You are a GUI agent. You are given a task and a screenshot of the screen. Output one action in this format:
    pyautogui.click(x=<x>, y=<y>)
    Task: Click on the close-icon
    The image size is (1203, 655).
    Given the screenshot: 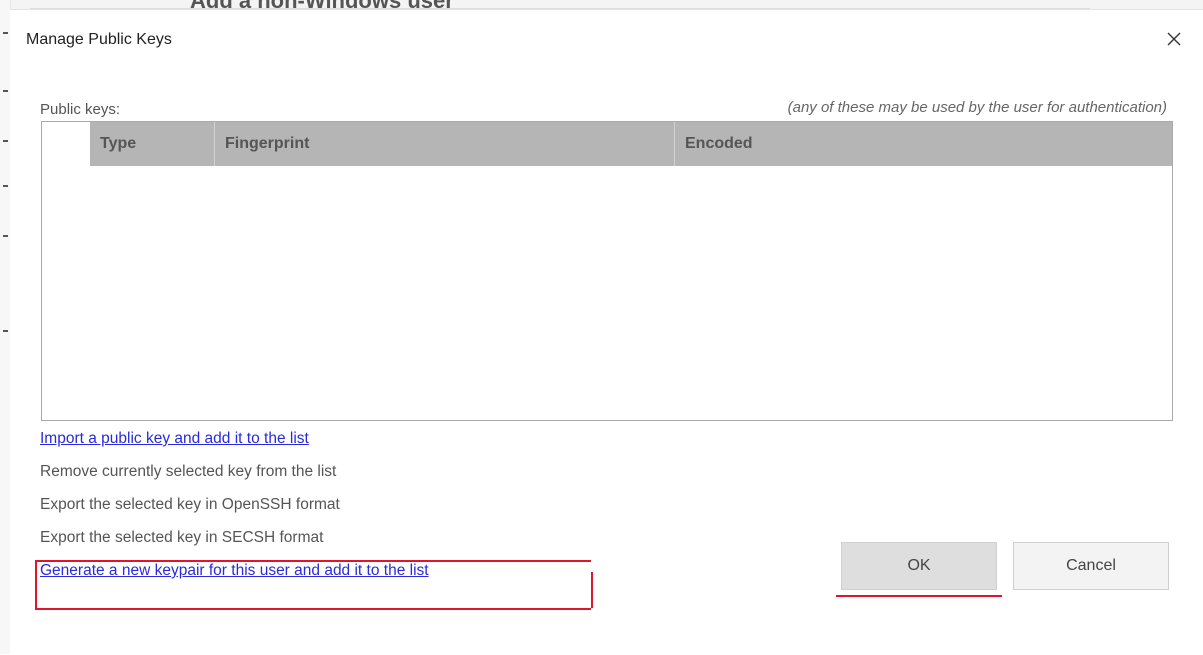 What is the action you would take?
    pyautogui.click(x=1174, y=39)
    